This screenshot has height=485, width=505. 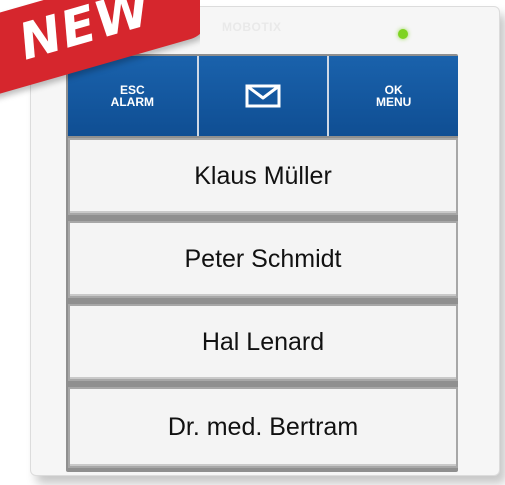 I want to click on name-button-dr-med-bertram: Dr. med. Bertram, so click(x=263, y=427).